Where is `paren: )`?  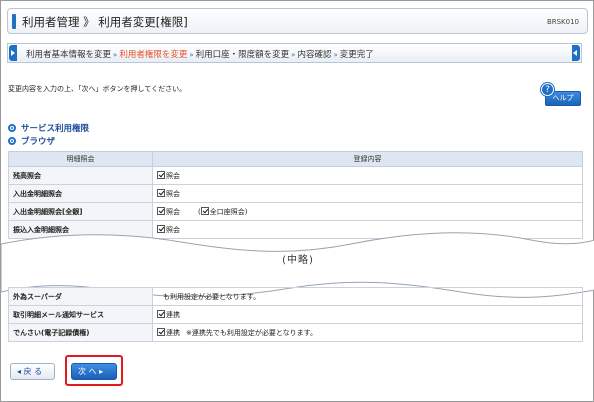 paren: ) is located at coordinates (246, 211).